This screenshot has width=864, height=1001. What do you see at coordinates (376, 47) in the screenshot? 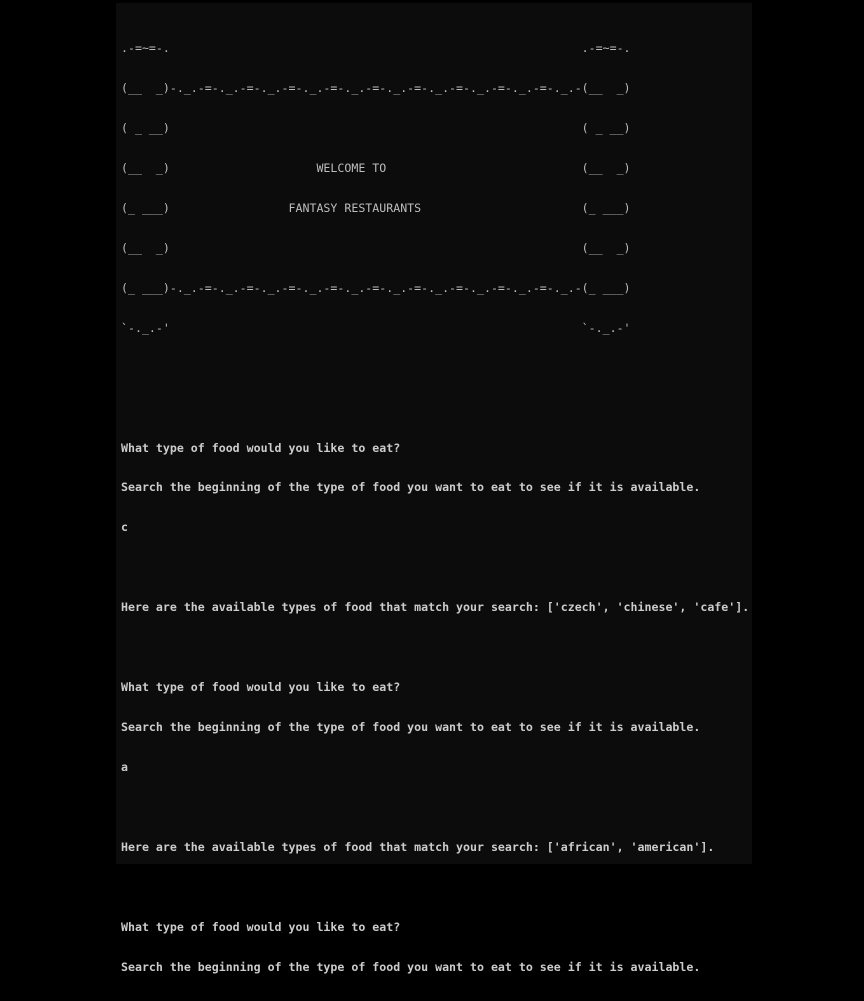
I see `banner-line: .-=~=-. .-=~=-.` at bounding box center [376, 47].